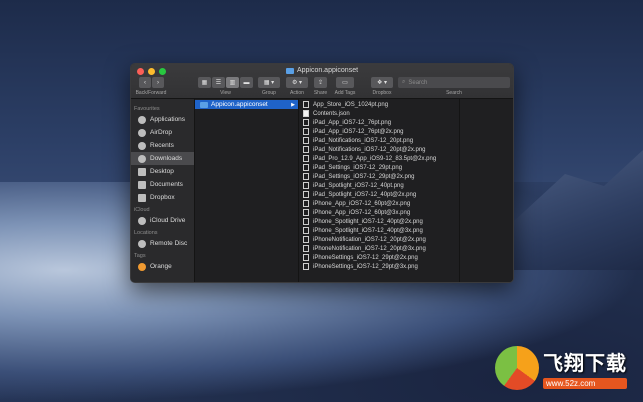 This screenshot has height=402, width=643. I want to click on file-row: iPhoneNotification_iOS7-12_20pt@3x.png, so click(379, 248).